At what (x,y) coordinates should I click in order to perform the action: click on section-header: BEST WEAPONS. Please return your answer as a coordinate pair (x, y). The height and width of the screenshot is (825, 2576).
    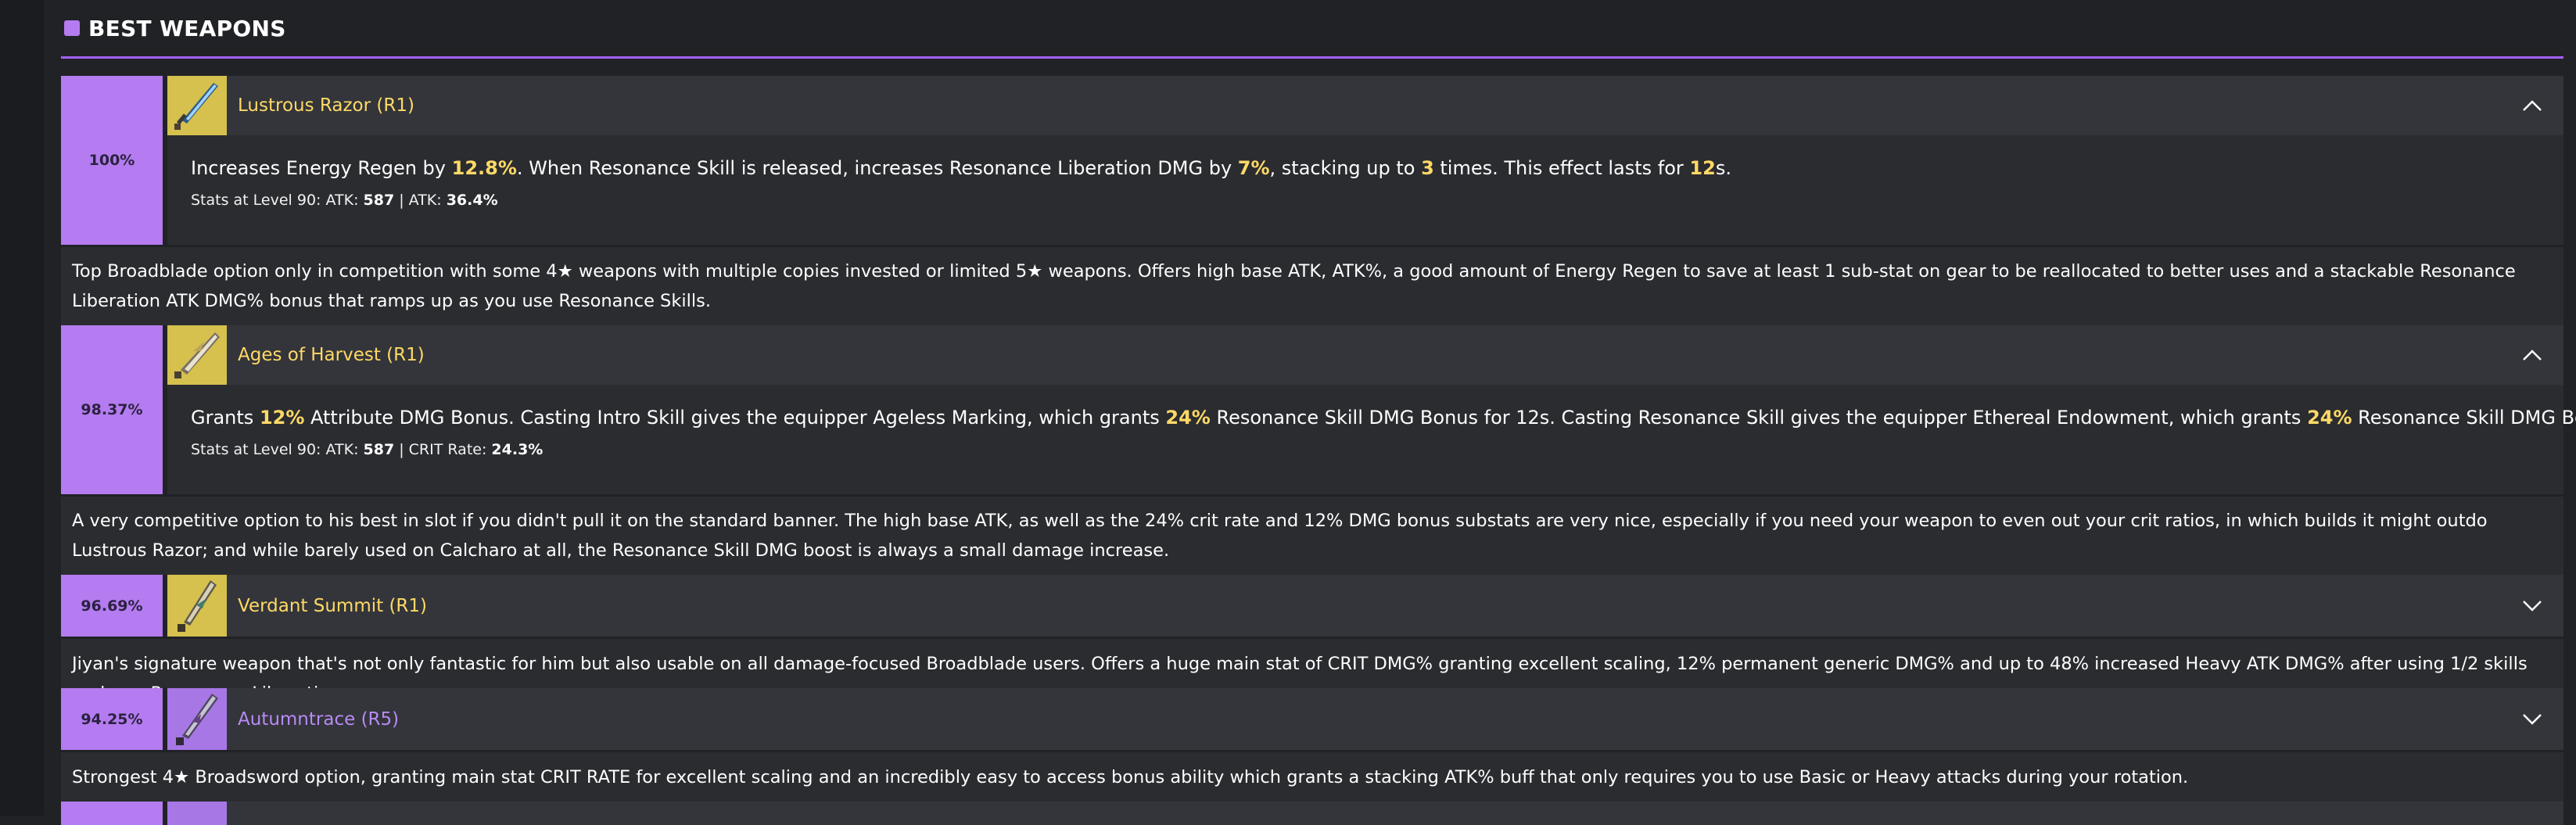
    Looking at the image, I should click on (1312, 29).